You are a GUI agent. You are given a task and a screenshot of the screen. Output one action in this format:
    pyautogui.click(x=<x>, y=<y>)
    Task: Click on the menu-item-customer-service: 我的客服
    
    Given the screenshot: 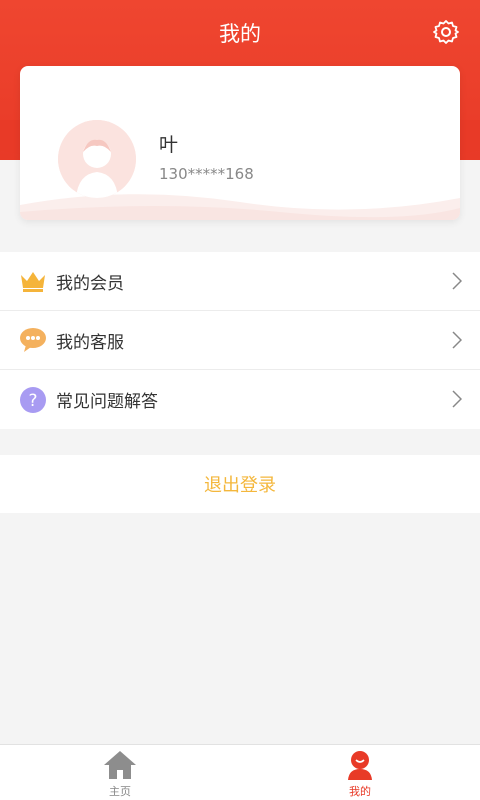 What is the action you would take?
    pyautogui.click(x=240, y=340)
    